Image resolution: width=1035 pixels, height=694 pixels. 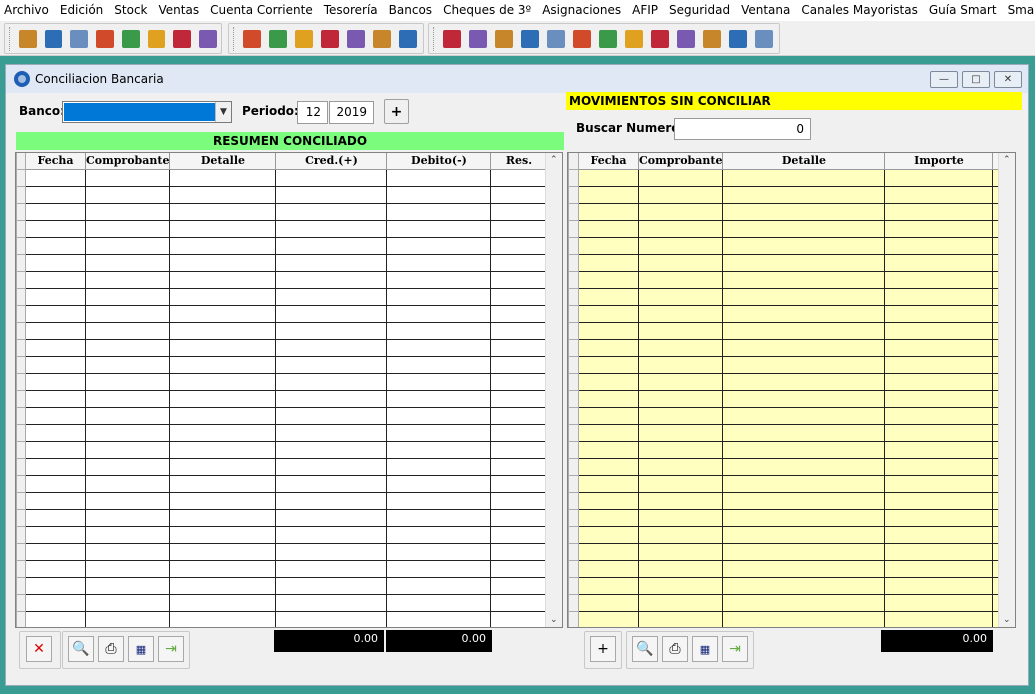 I want to click on cash-icon, so click(x=608, y=38).